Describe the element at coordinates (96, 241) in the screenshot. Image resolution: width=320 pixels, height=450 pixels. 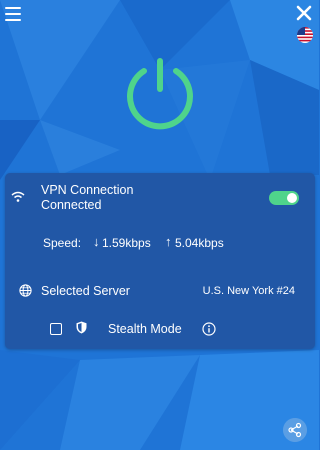
I see `download-arrow-icon: ↓` at that location.